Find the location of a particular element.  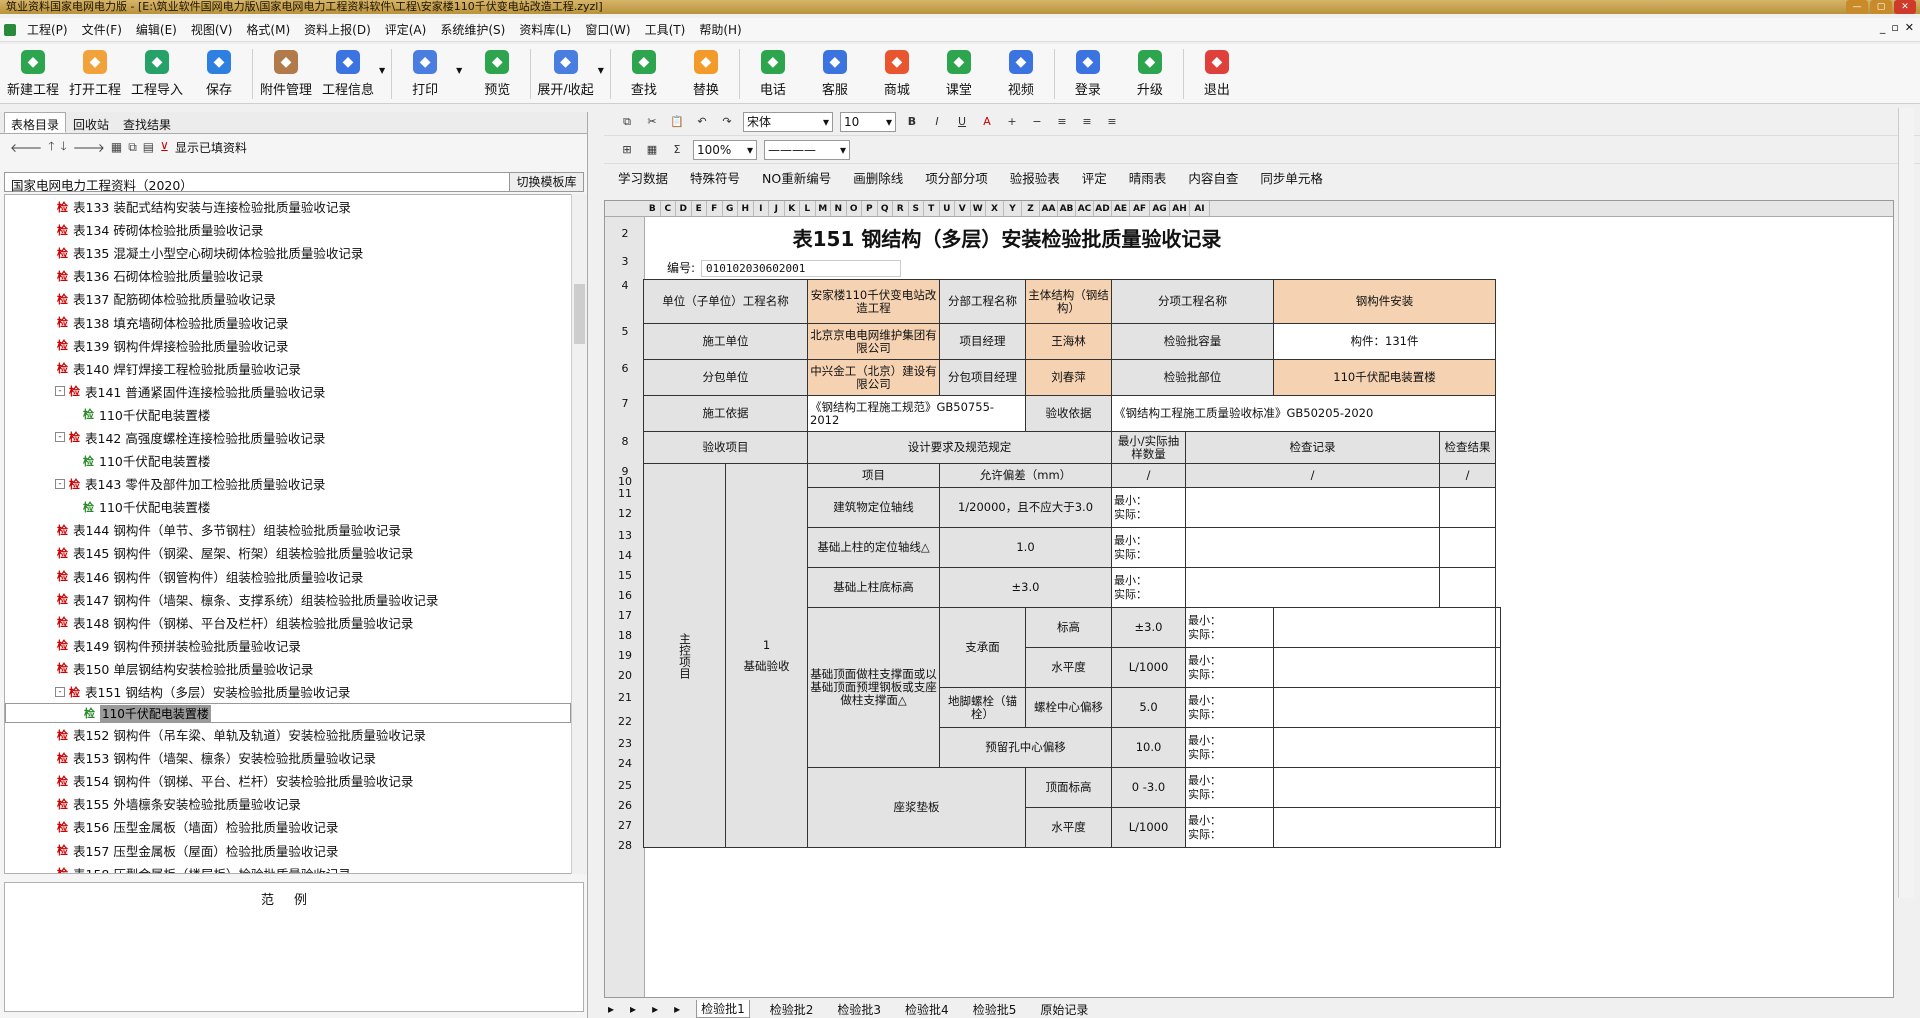

mdi-minimize-button: _ is located at coordinates (1883, 27).